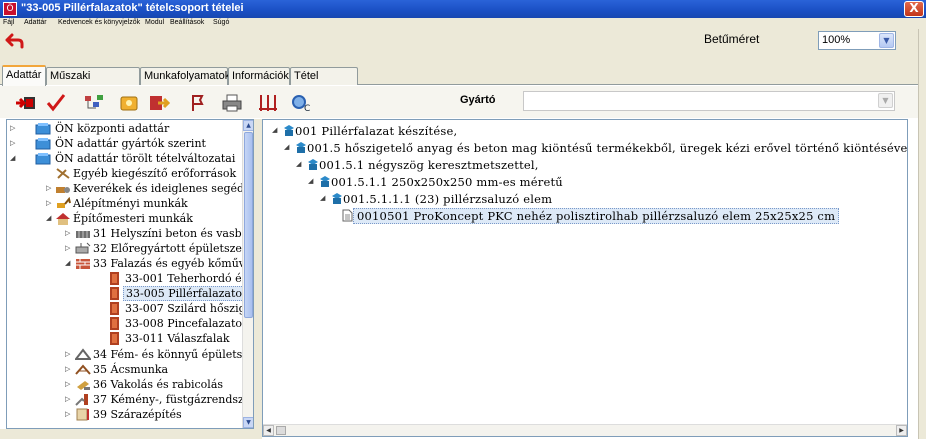  I want to click on scroll-down-icon: ▼, so click(248, 422).